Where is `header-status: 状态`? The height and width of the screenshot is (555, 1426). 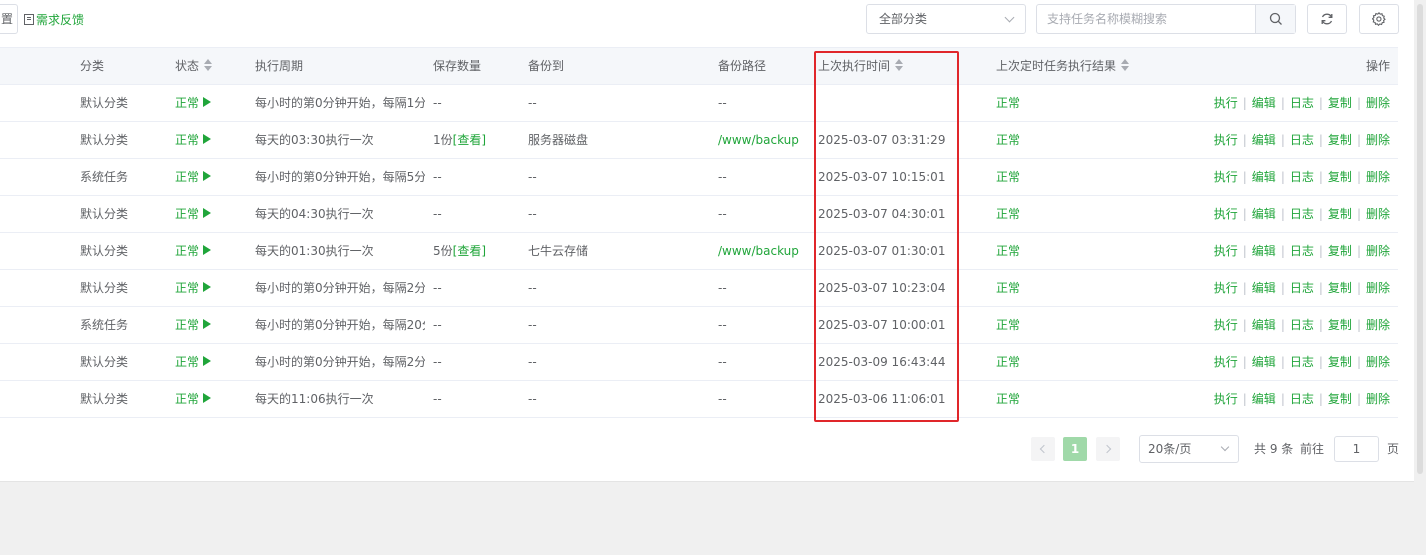
header-status: 状态 is located at coordinates (212, 66).